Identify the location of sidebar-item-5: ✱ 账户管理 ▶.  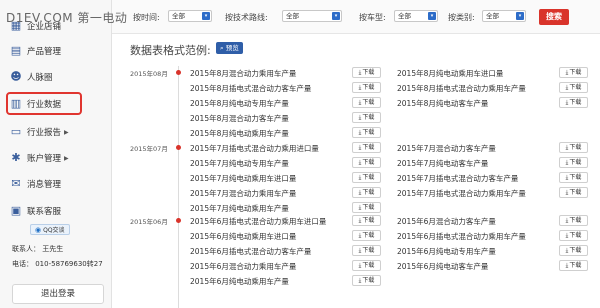
(39, 158).